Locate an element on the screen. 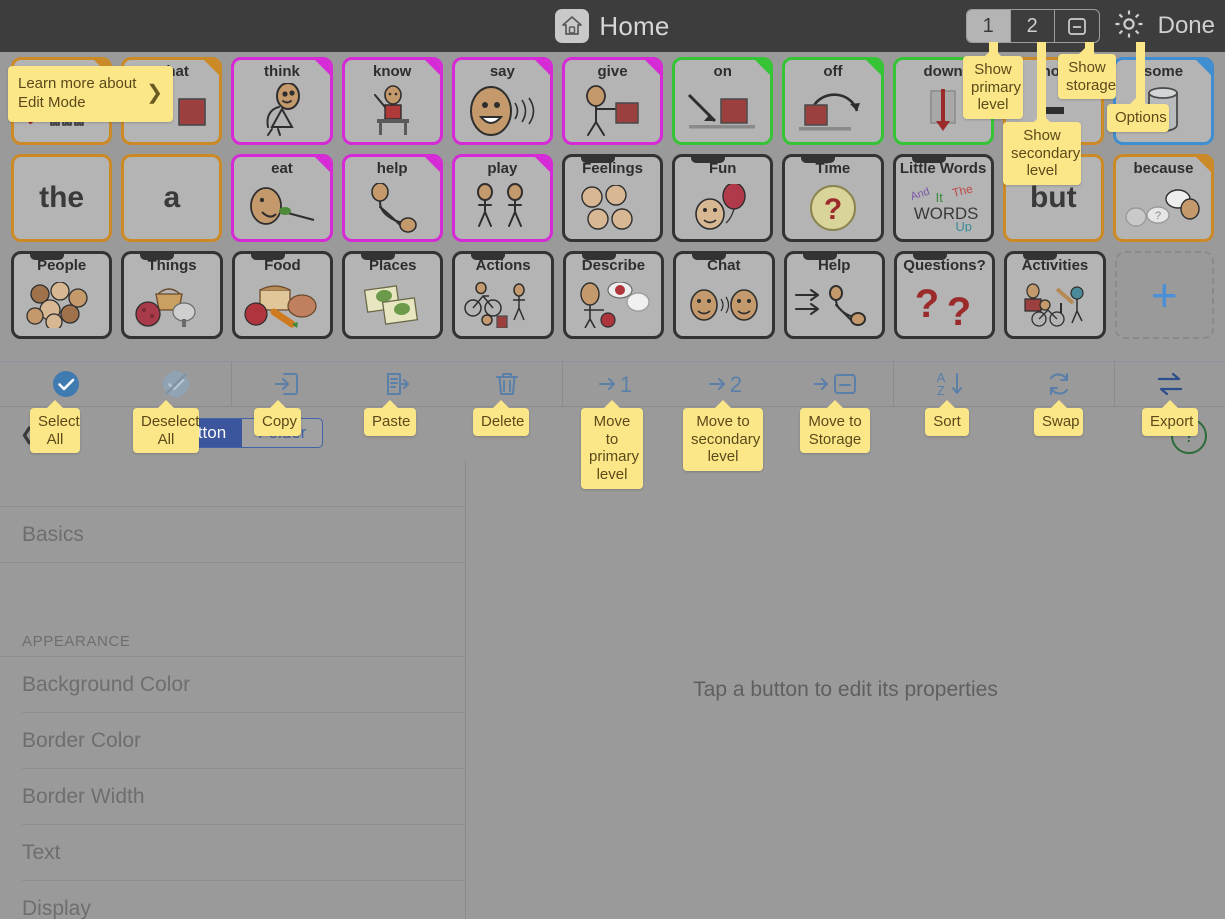 The image size is (1225, 919). list-item-text: Text is located at coordinates (243, 853).